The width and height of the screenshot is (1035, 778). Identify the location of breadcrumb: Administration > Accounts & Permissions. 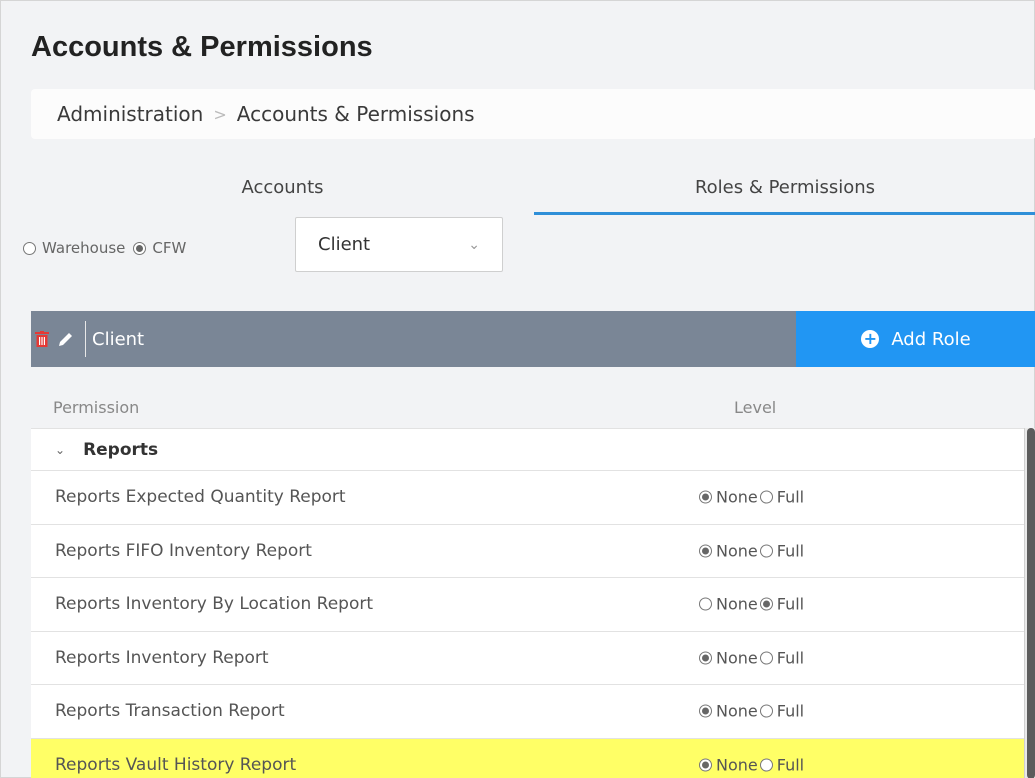
(533, 114).